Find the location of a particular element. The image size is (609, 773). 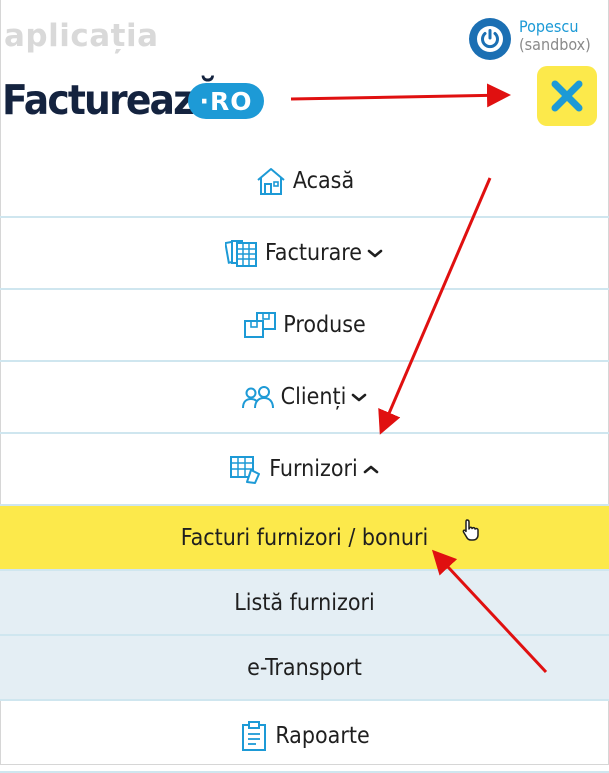

submenu-label: e-Transport is located at coordinates (304, 667).